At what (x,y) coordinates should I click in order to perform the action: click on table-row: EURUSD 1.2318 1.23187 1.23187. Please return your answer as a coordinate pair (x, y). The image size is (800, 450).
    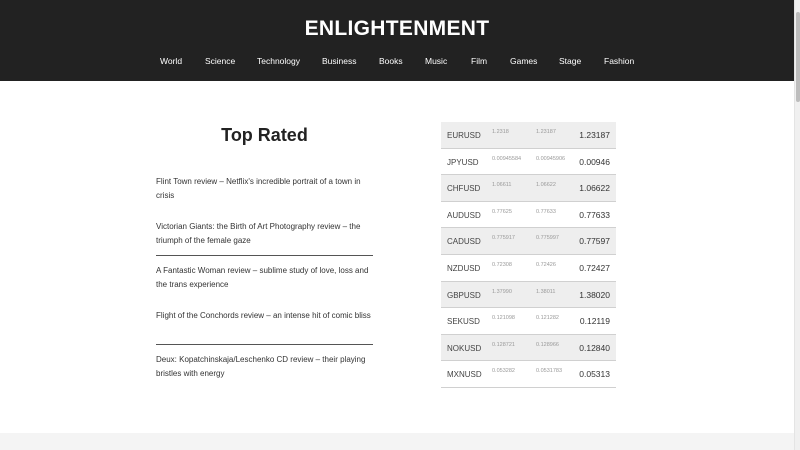
    Looking at the image, I should click on (528, 135).